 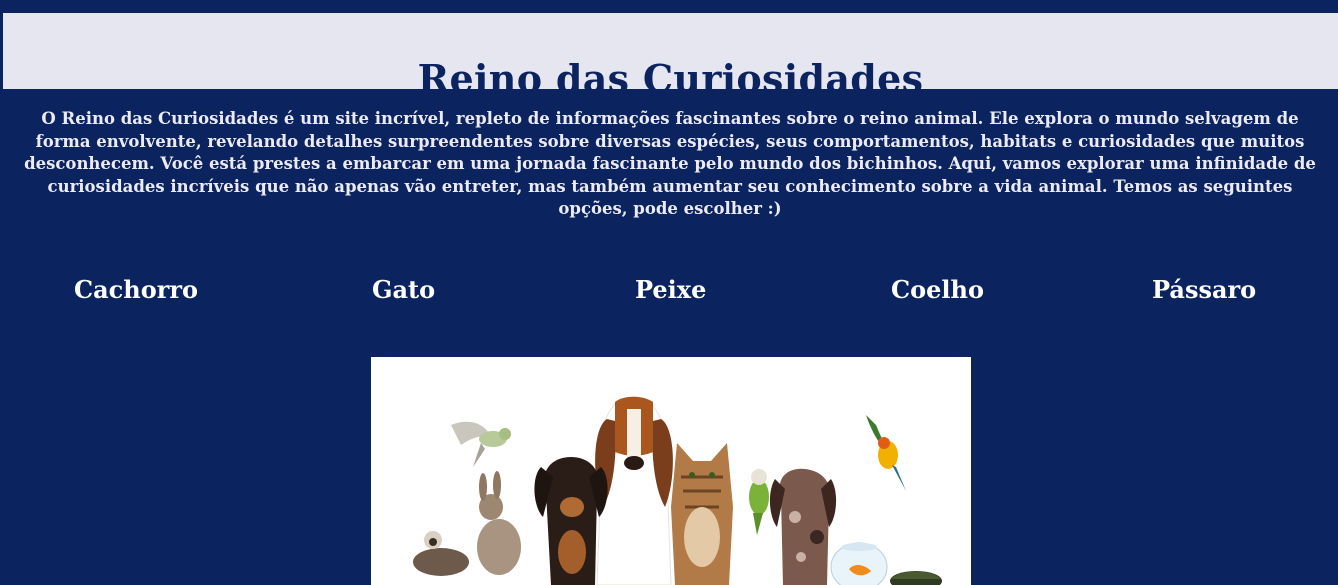 I want to click on tabby-cat, so click(x=702, y=514).